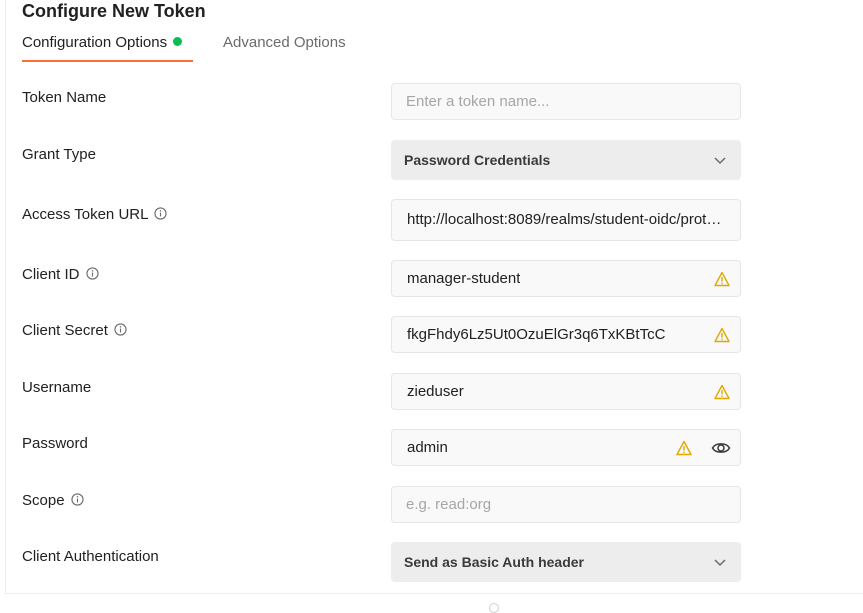  I want to click on status-dot, so click(178, 41).